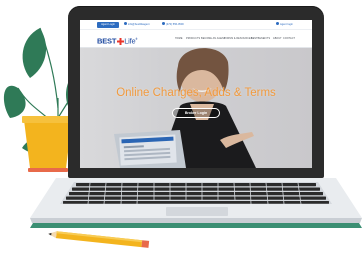 Image resolution: width=364 pixels, height=255 pixels. What do you see at coordinates (284, 25) in the screenshot?
I see `topbar-search: Agent login` at bounding box center [284, 25].